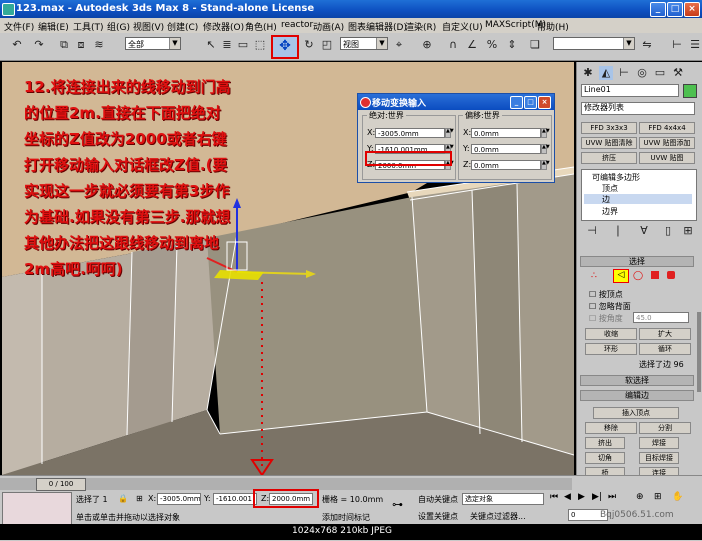 This screenshot has width=702, height=541. I want to click on menu-create: 创建(C), so click(182, 26).